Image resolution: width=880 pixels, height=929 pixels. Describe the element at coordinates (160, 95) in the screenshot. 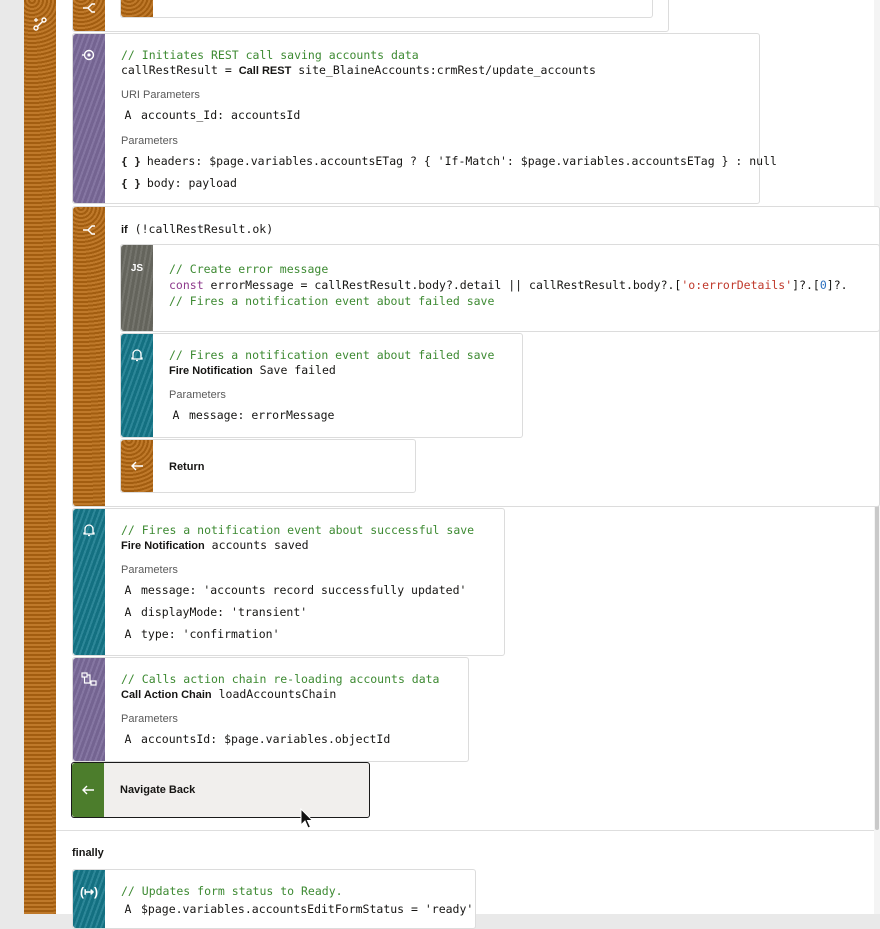

I see `uri-params-label: URI Parameters` at that location.